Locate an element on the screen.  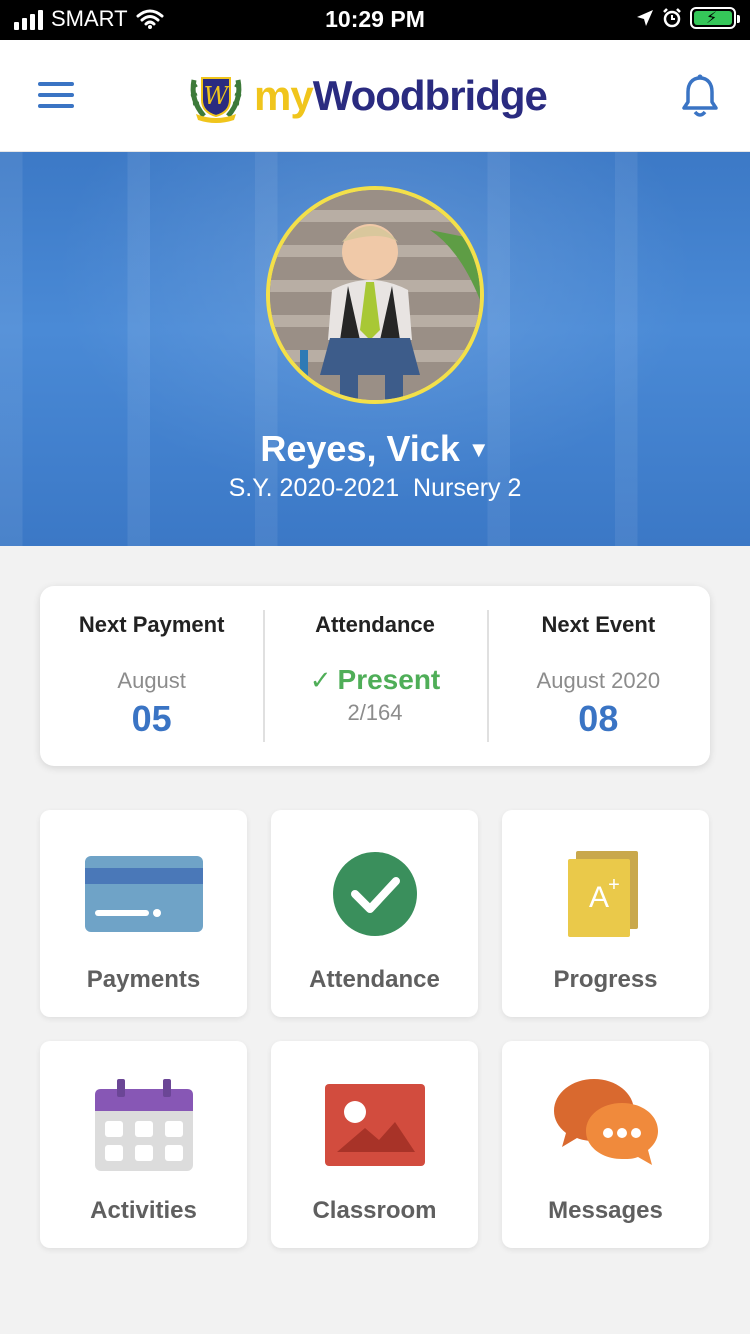
student-avatar is located at coordinates (375, 295).